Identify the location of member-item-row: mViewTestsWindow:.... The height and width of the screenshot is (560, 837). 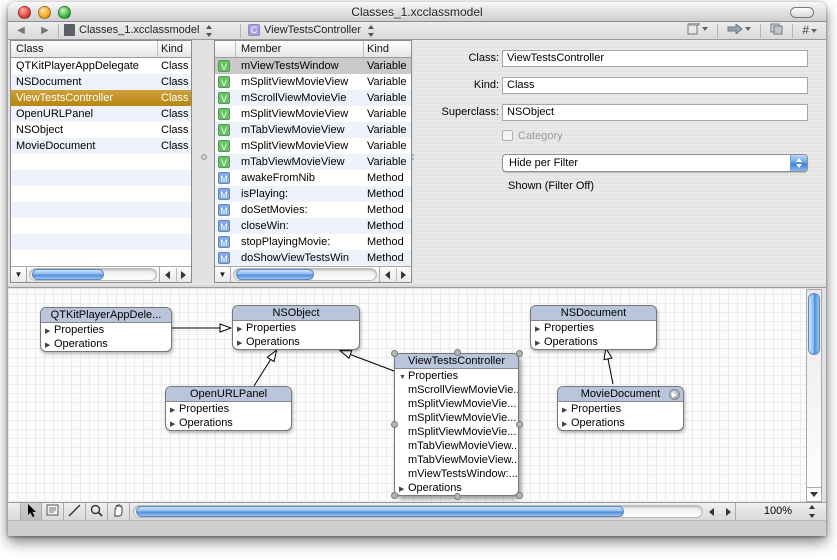
(456, 474).